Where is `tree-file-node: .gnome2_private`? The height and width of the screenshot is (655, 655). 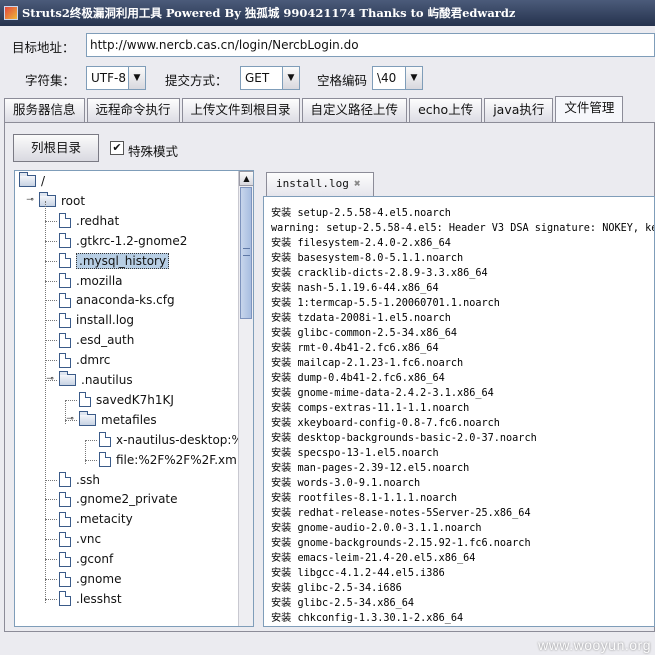
tree-file-node: .gnome2_private is located at coordinates (118, 499).